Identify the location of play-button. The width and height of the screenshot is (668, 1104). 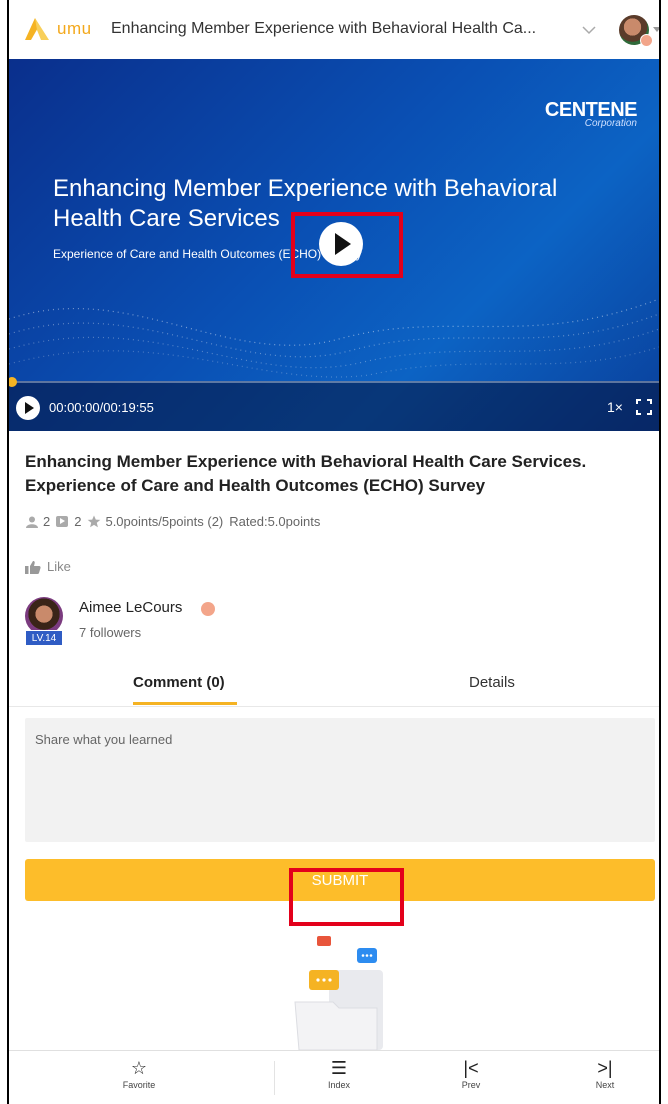
(28, 408).